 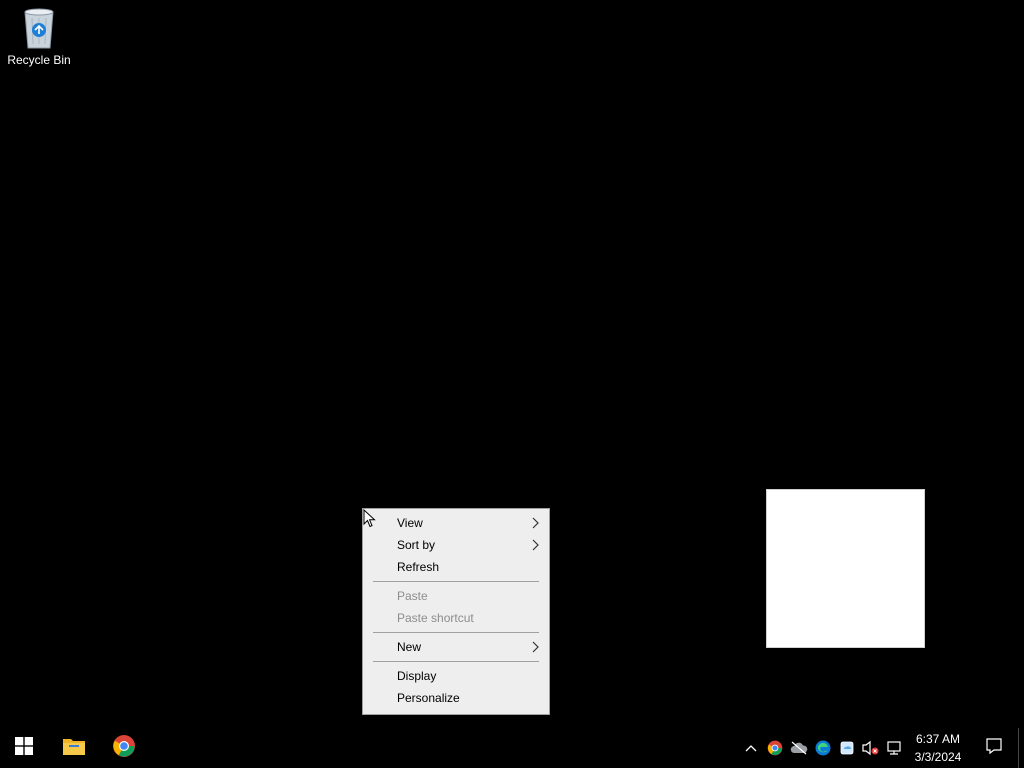 I want to click on menu-item-paste-shortcut: Paste shortcut, so click(x=435, y=618).